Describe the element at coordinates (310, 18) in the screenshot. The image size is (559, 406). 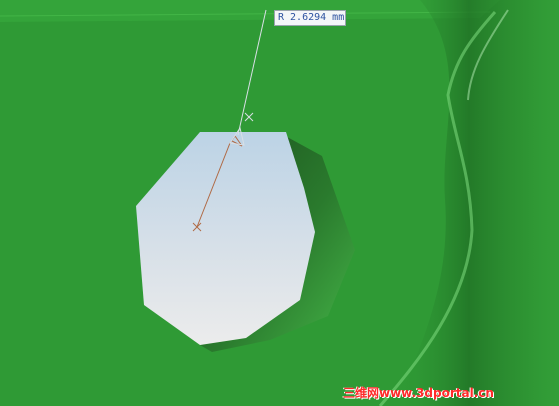
I see `radius-dimension-label: R 2.6294 mm` at that location.